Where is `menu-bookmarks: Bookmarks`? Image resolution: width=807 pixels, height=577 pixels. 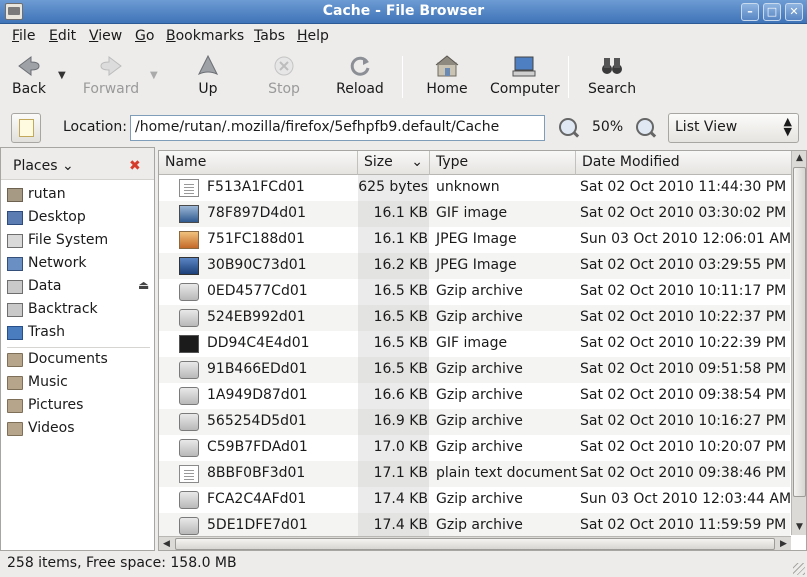 menu-bookmarks: Bookmarks is located at coordinates (205, 36).